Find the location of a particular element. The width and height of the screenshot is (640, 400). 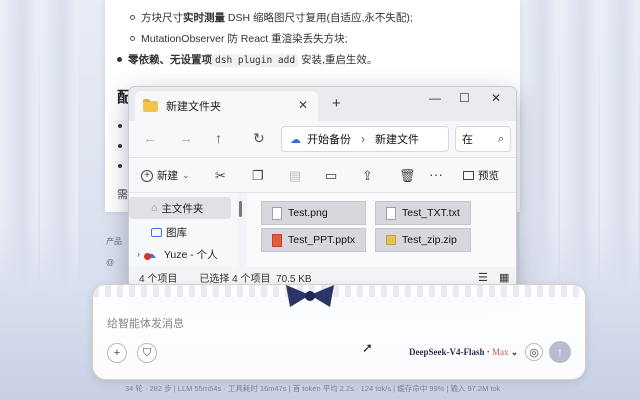

doc-bullet-3: 零依赖、无设置项 dsh plugin add 安装,重启生效。 is located at coordinates (247, 59).